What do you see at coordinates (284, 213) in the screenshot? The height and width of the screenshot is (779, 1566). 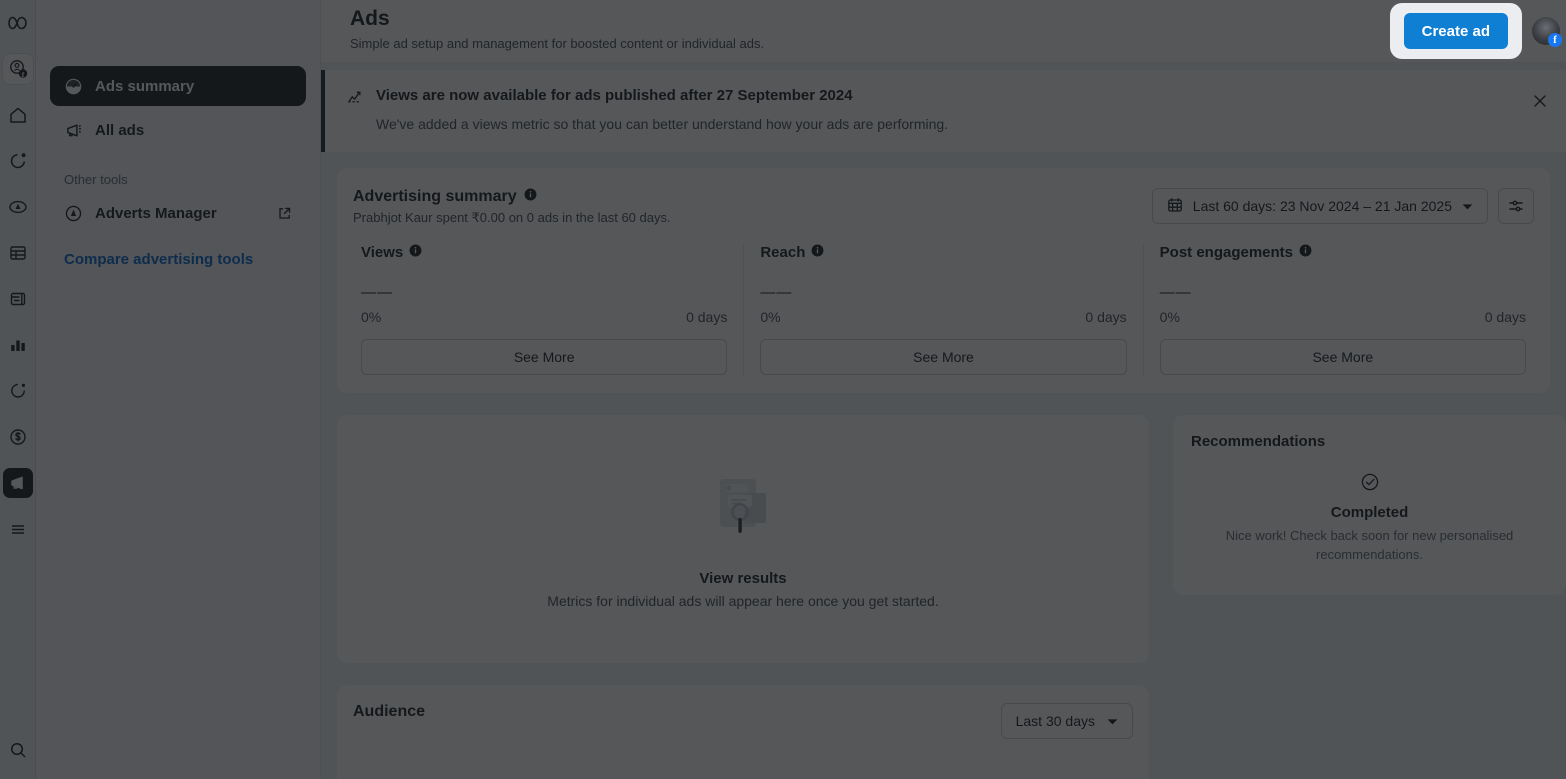 I see `external-link-icon` at bounding box center [284, 213].